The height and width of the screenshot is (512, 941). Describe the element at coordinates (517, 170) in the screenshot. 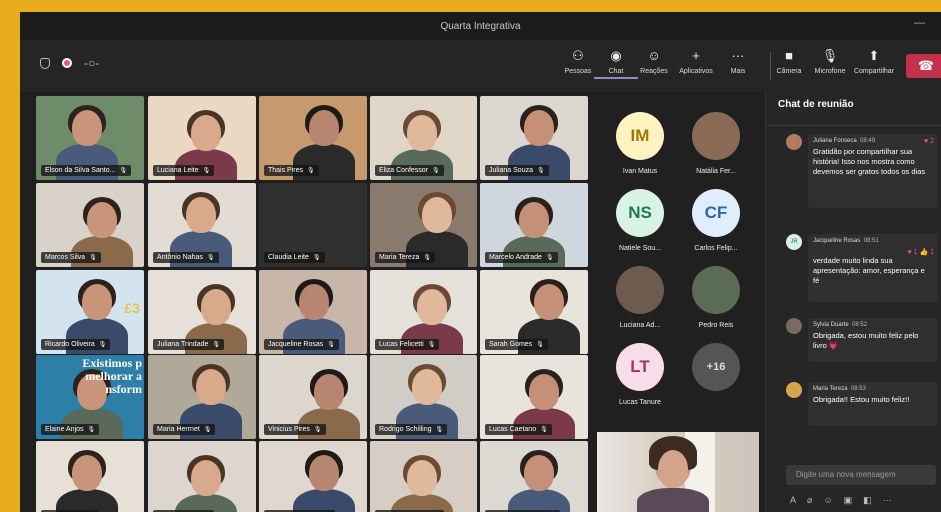

I see `participant-name-label: Juliana Souza 🎙` at that location.